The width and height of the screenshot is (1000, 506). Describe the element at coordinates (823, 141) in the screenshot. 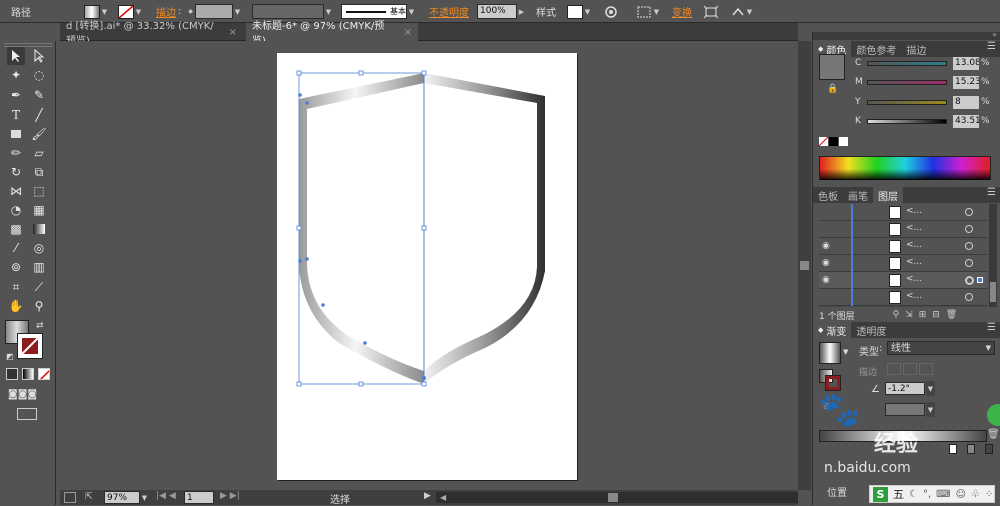

I see `none-swatch` at that location.